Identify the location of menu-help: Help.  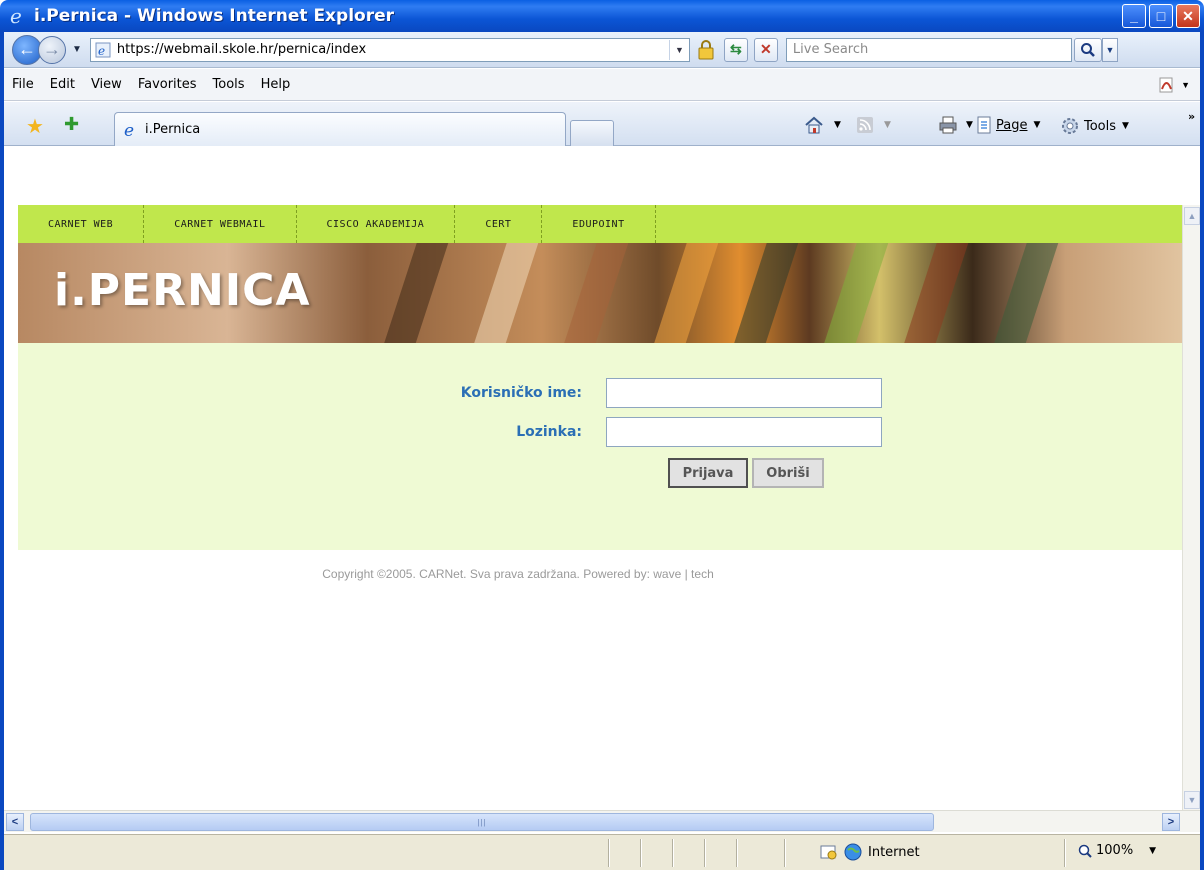
(276, 84).